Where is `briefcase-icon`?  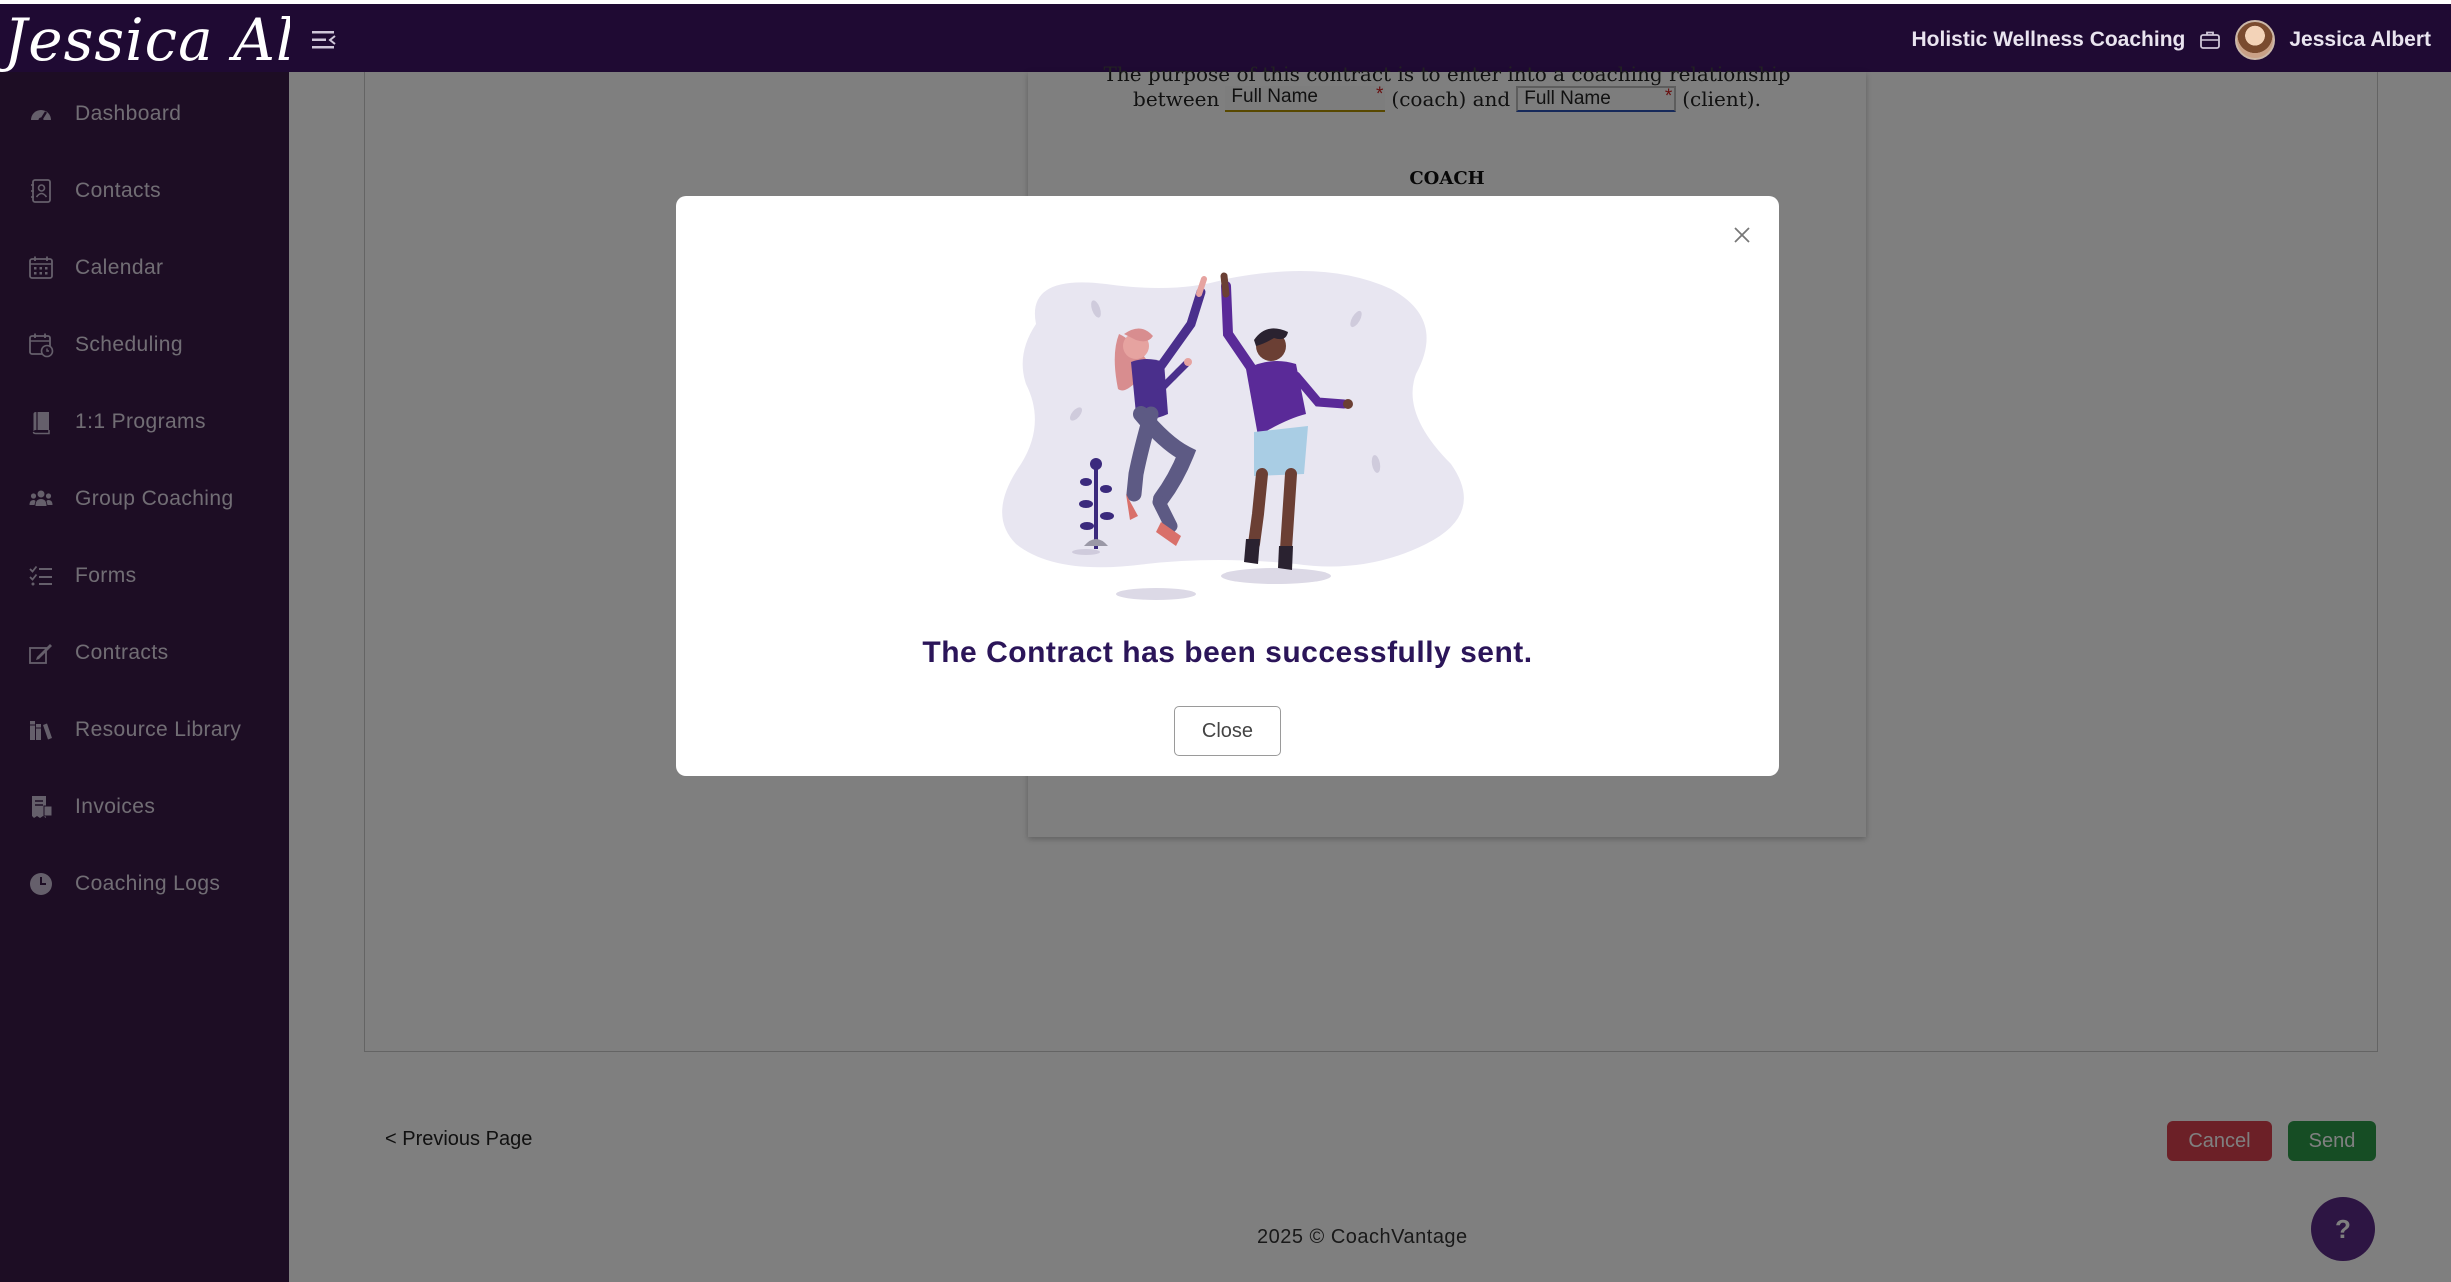
briefcase-icon is located at coordinates (2210, 40).